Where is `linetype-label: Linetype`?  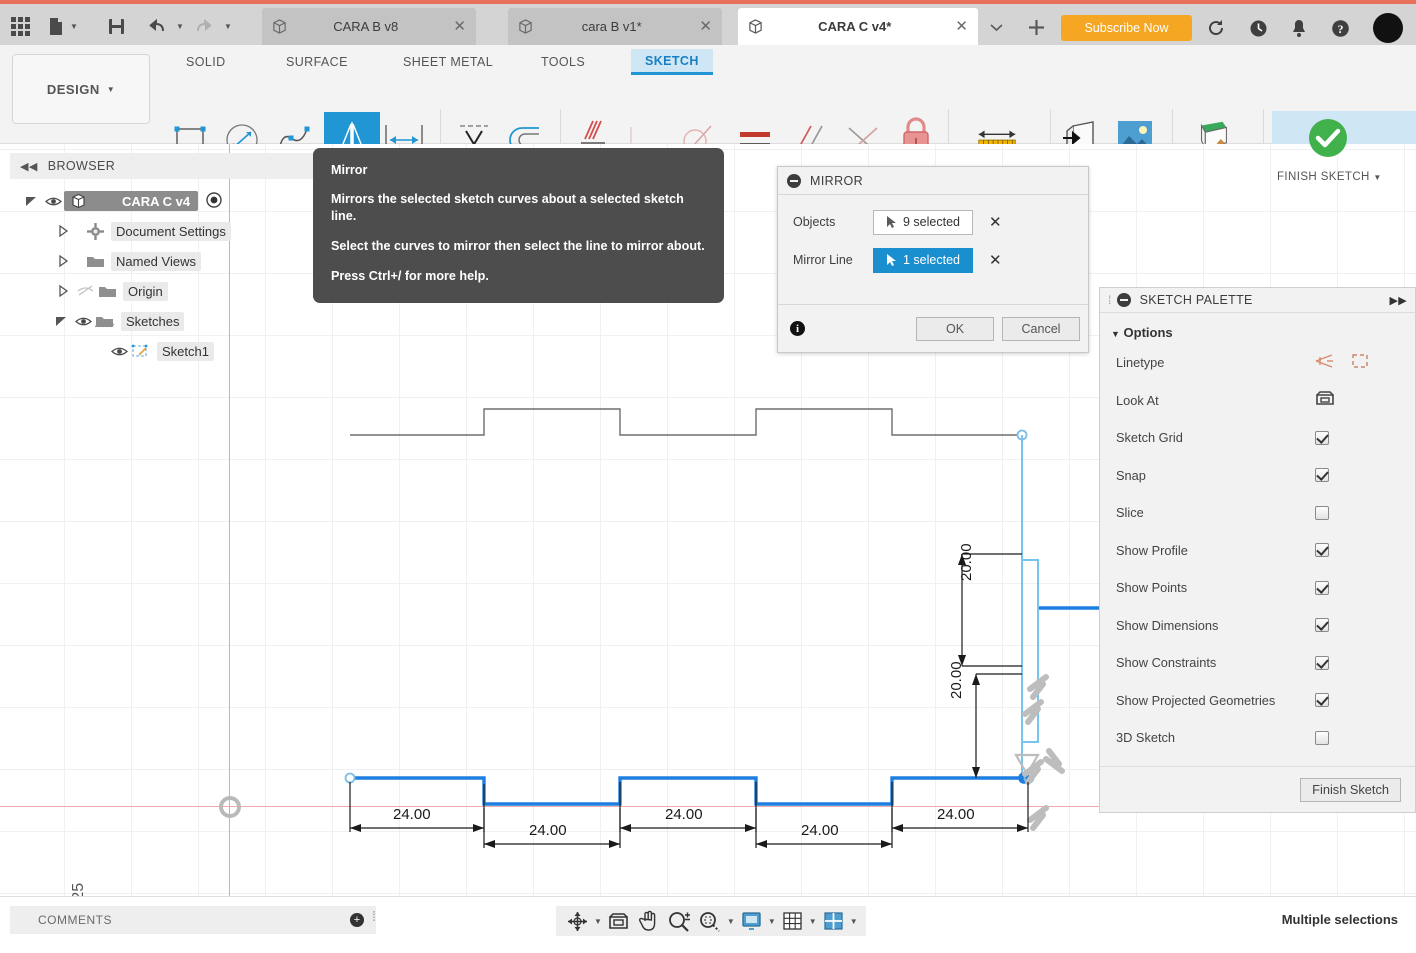
linetype-label: Linetype is located at coordinates (1140, 363).